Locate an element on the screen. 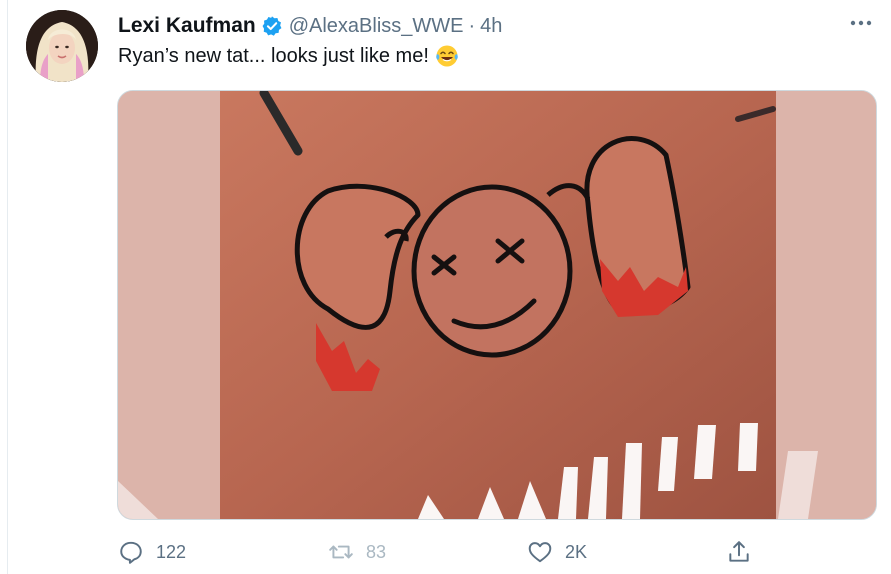  like-button: 2K is located at coordinates (557, 552).